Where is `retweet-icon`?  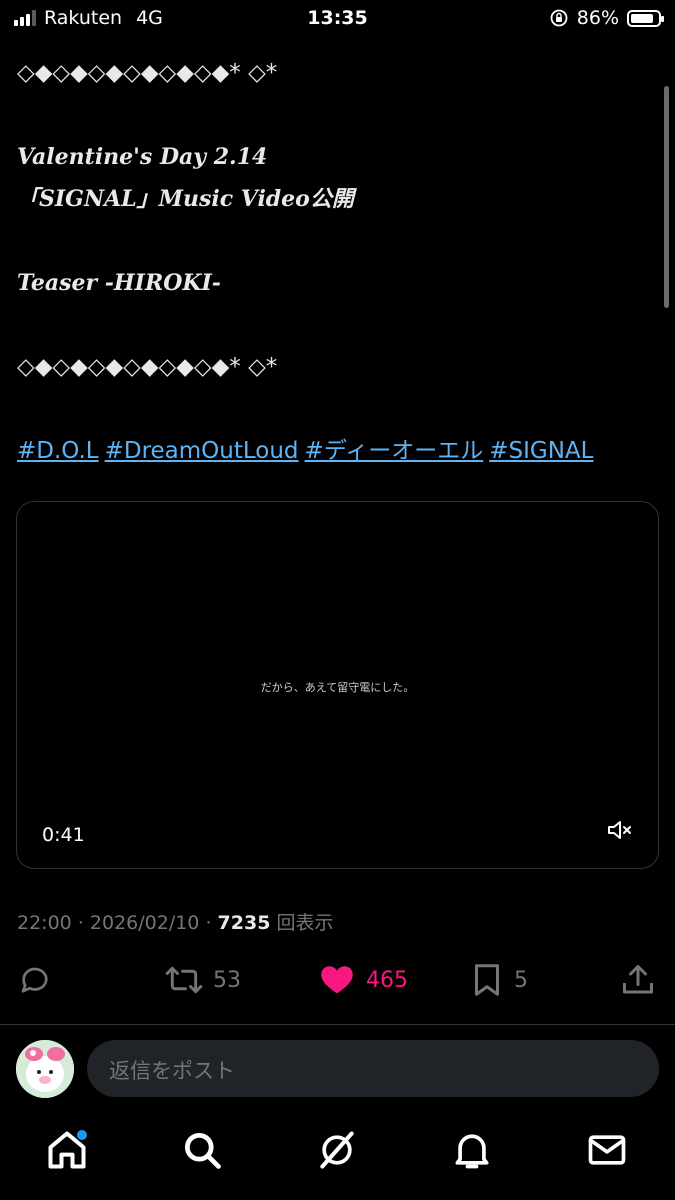
retweet-icon is located at coordinates (184, 980).